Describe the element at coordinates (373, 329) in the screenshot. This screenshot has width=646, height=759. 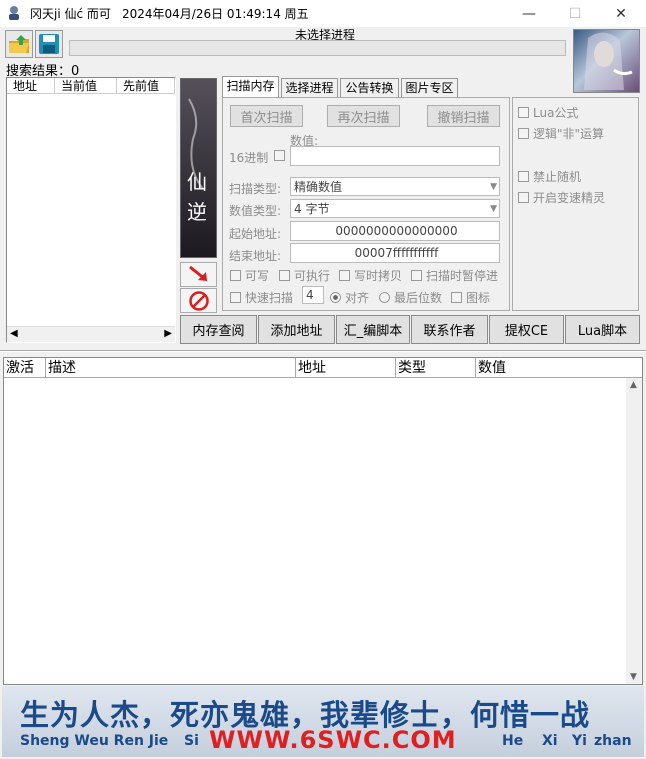
I see `assembly-script-button: 汇_编脚本` at that location.